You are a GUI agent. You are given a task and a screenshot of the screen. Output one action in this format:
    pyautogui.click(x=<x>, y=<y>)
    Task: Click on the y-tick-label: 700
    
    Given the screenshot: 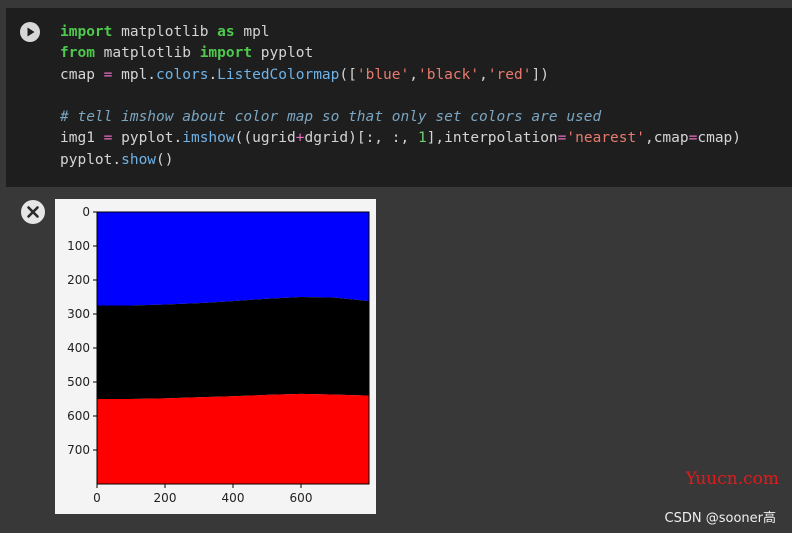 What is the action you would take?
    pyautogui.click(x=78, y=450)
    